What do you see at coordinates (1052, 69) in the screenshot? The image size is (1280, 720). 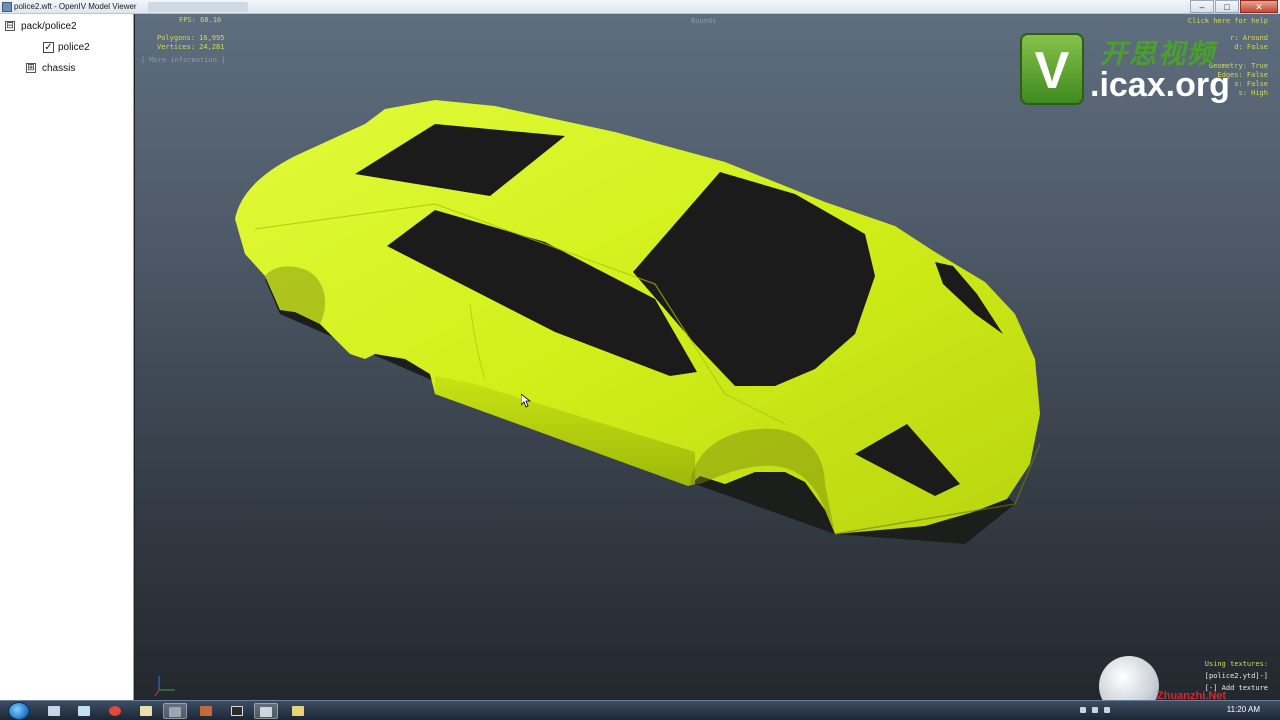 I see `watermark-logo: V` at bounding box center [1052, 69].